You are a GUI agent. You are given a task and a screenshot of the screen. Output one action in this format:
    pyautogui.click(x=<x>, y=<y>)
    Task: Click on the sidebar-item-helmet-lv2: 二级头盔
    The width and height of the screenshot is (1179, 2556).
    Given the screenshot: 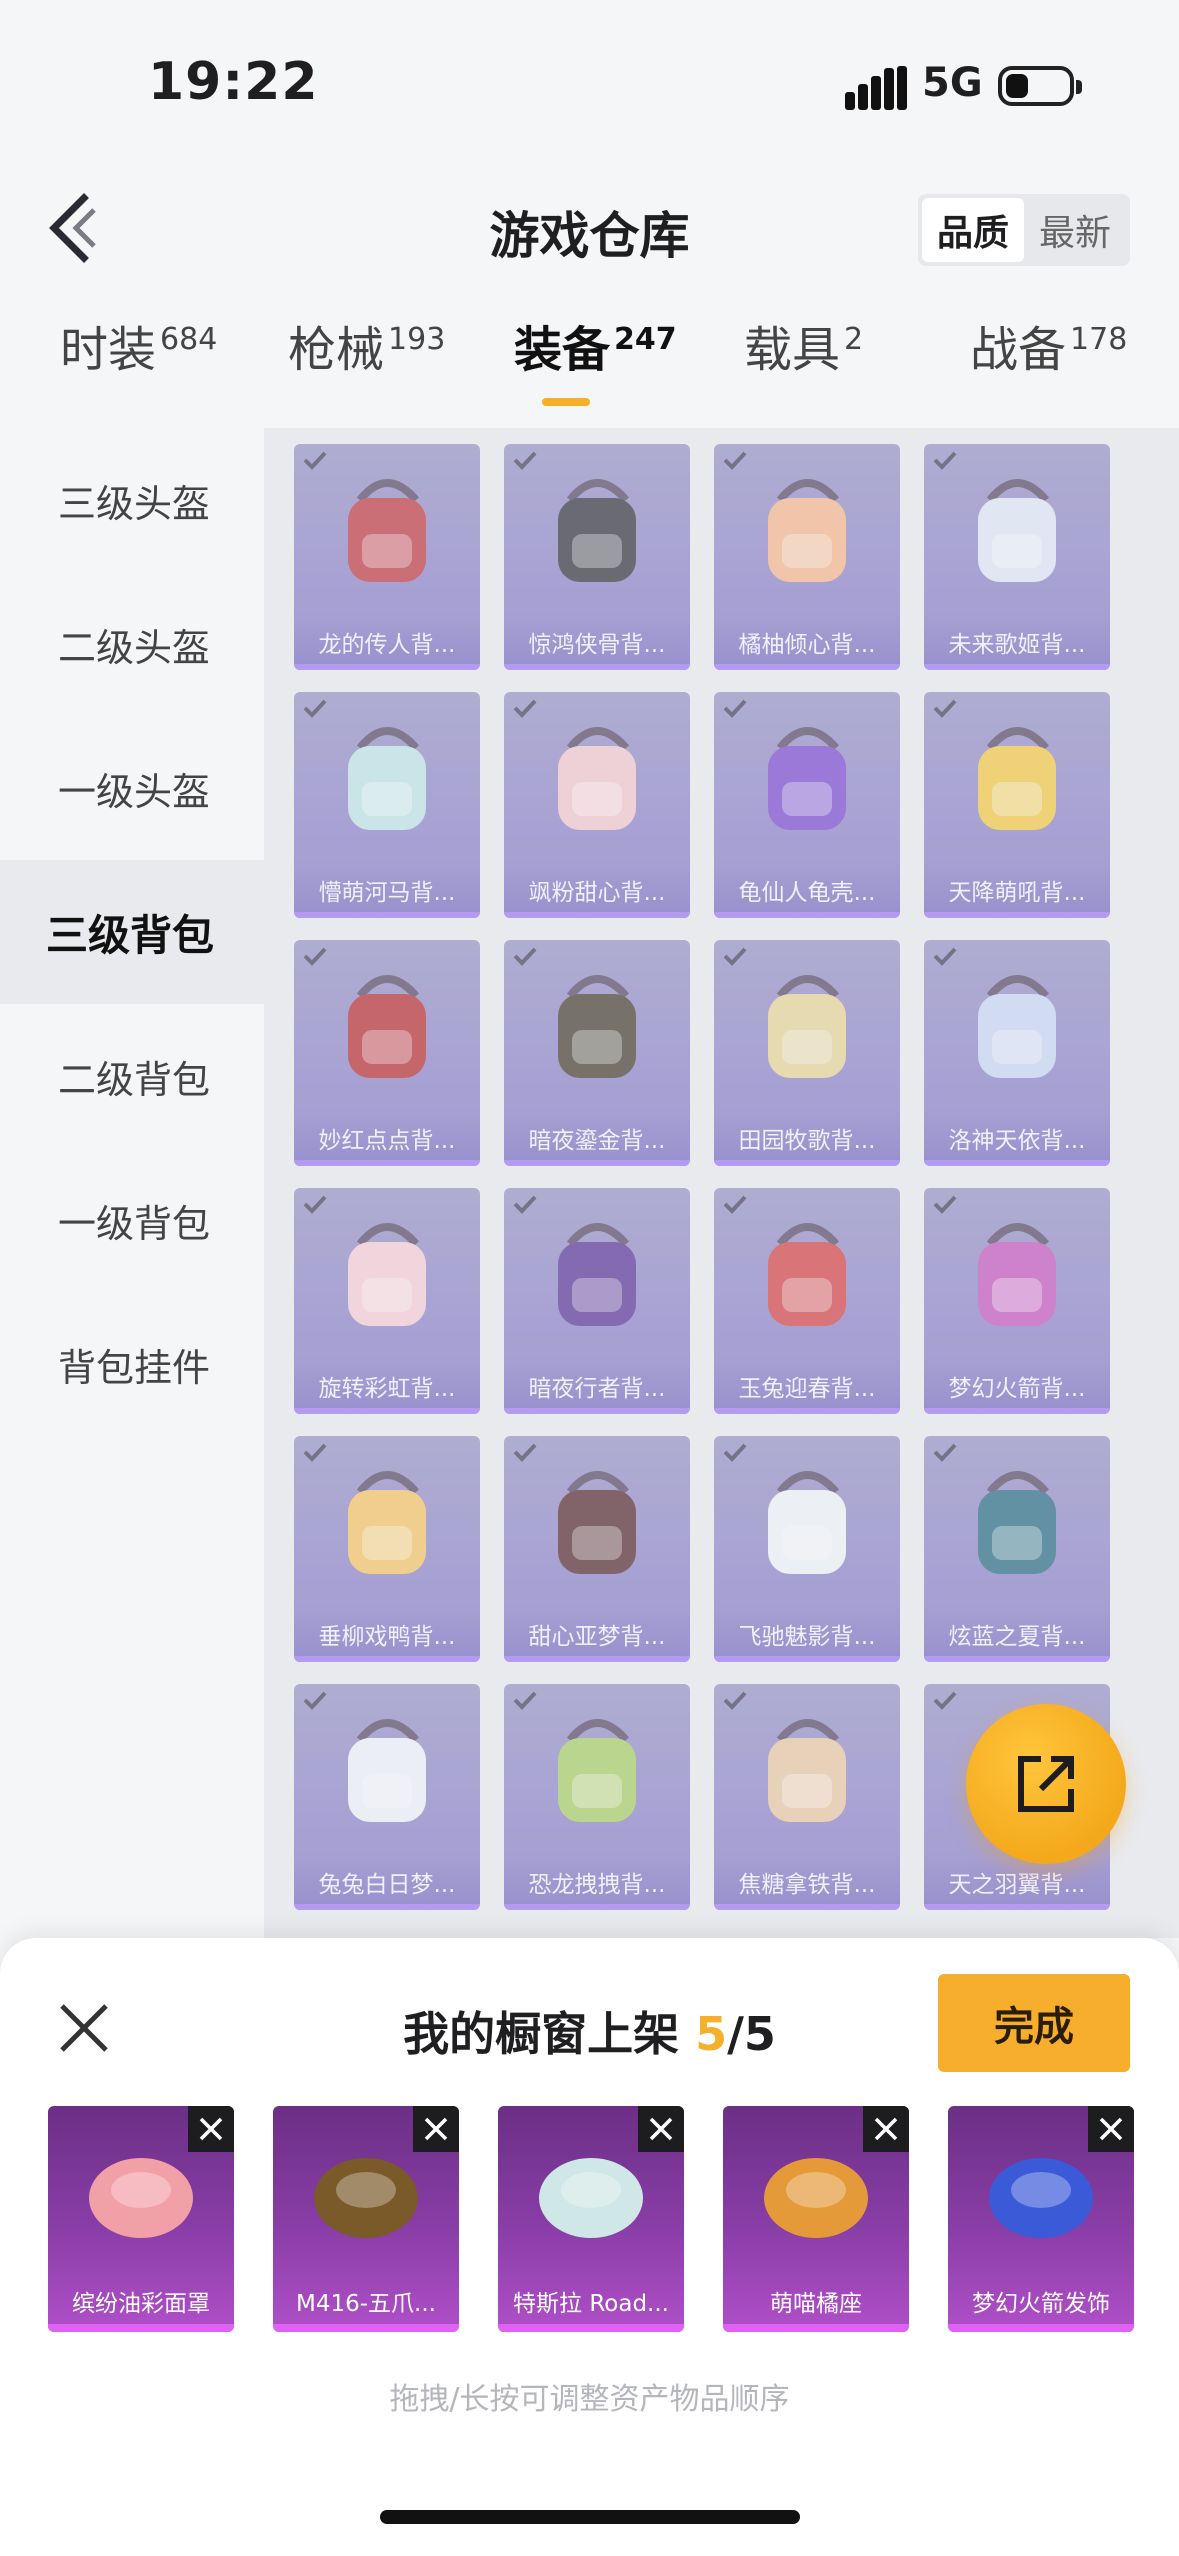 What is the action you would take?
    pyautogui.click(x=132, y=644)
    